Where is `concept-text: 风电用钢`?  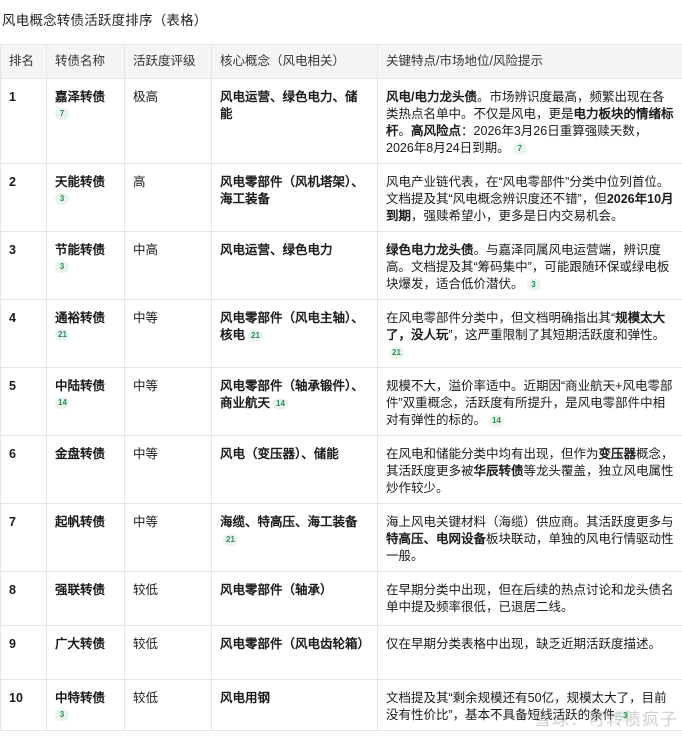
concept-text: 风电用钢 is located at coordinates (245, 698).